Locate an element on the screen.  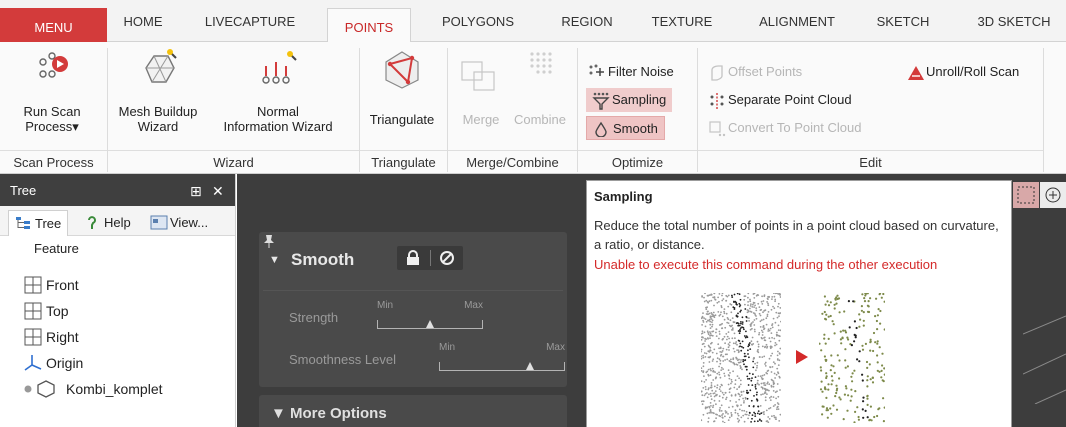
select-window-icon is located at coordinates (1026, 195).